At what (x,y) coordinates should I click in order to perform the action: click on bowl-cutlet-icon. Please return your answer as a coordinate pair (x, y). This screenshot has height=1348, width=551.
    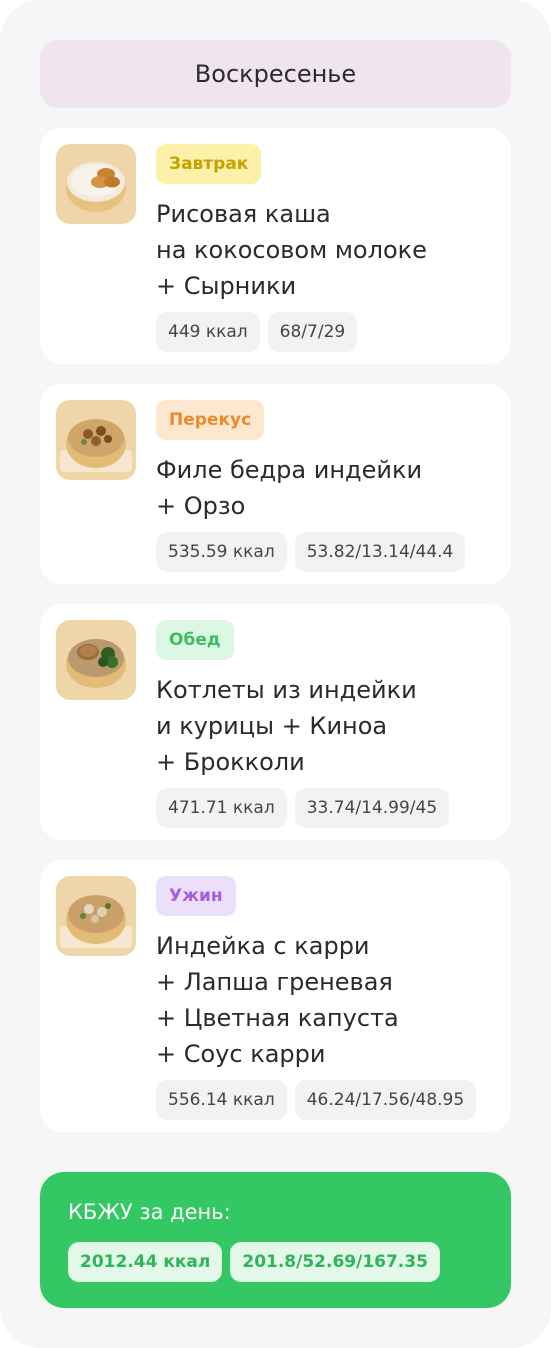
    Looking at the image, I should click on (96, 660).